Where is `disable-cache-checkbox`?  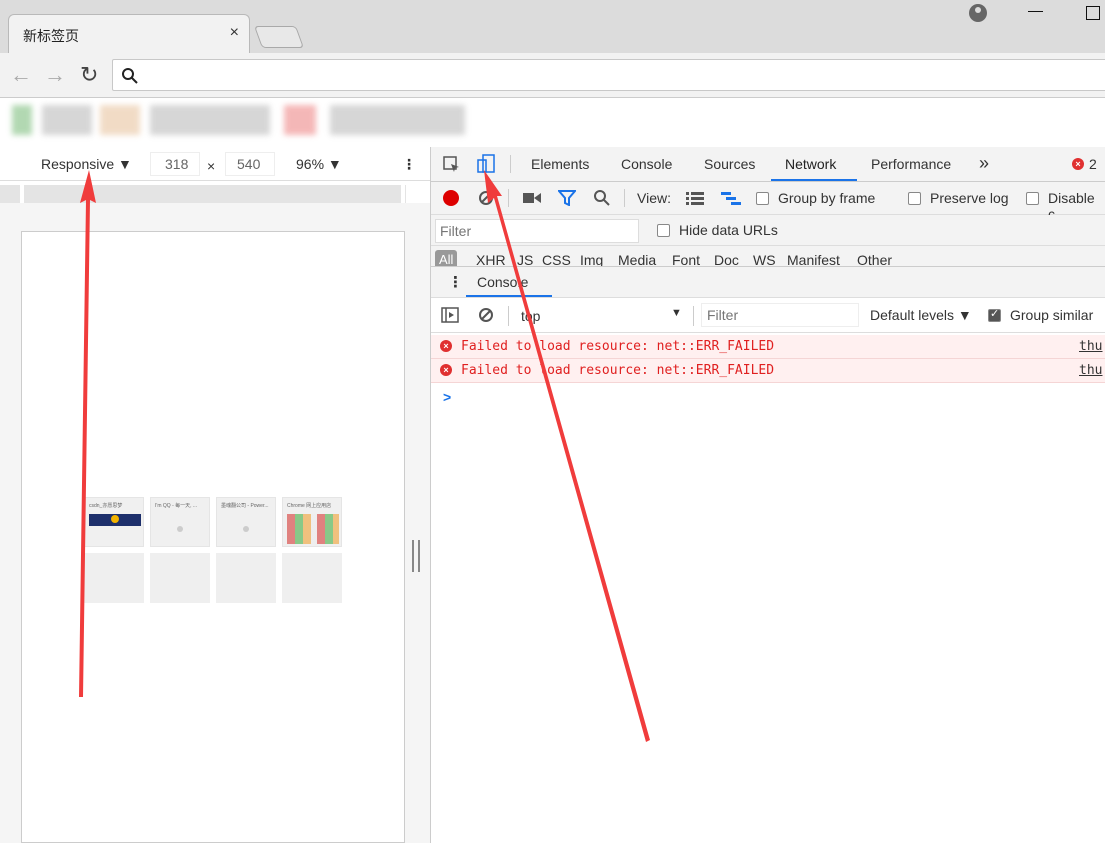
disable-cache-checkbox is located at coordinates (1032, 198).